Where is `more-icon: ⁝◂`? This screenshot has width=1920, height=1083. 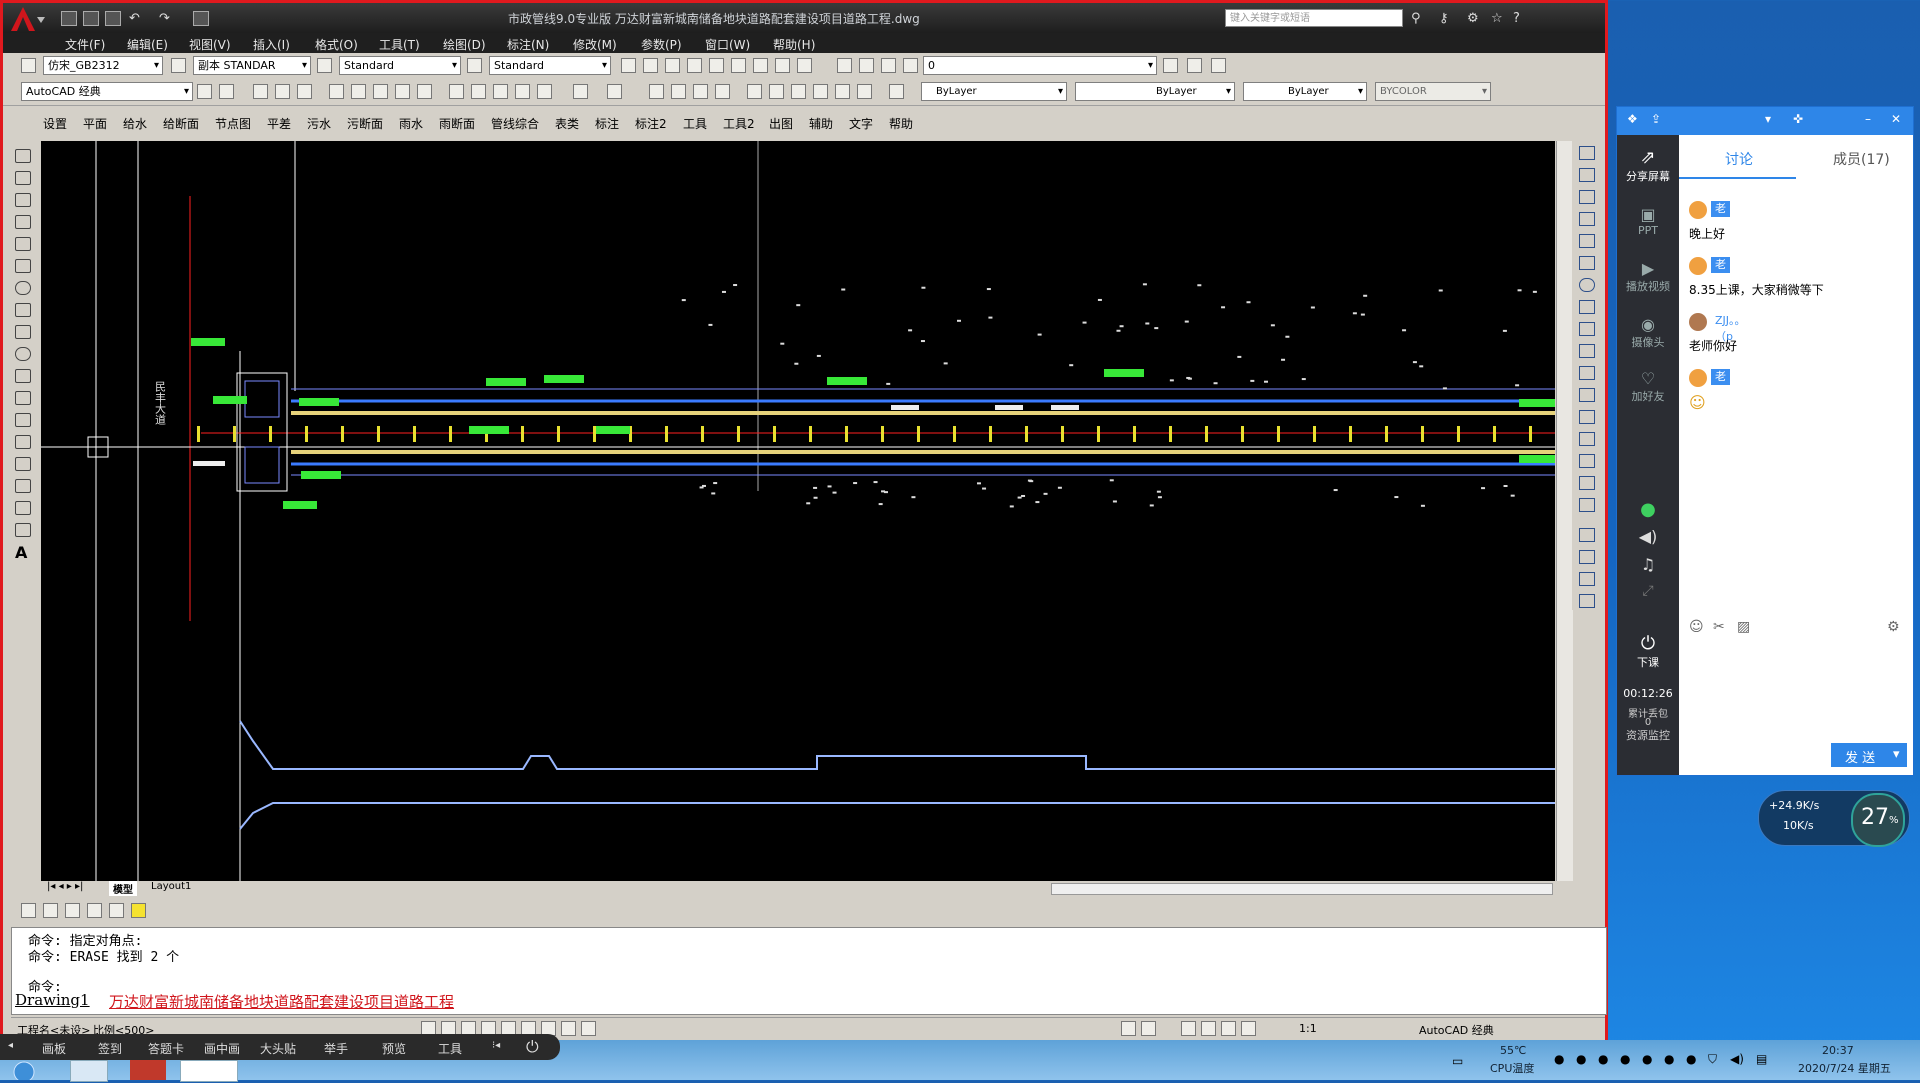
more-icon: ⁝◂ is located at coordinates (496, 1045).